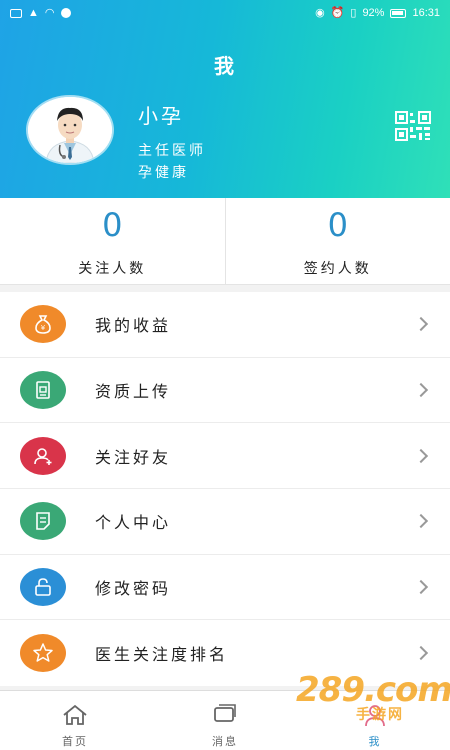  What do you see at coordinates (49, 12) in the screenshot?
I see `wifi-icon: ◠` at bounding box center [49, 12].